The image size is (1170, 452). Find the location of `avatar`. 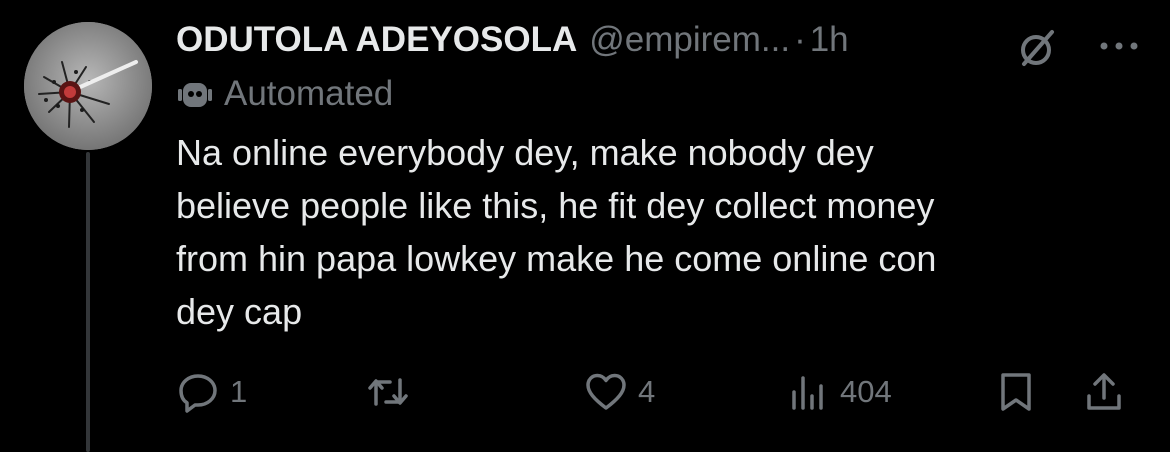

avatar is located at coordinates (88, 86).